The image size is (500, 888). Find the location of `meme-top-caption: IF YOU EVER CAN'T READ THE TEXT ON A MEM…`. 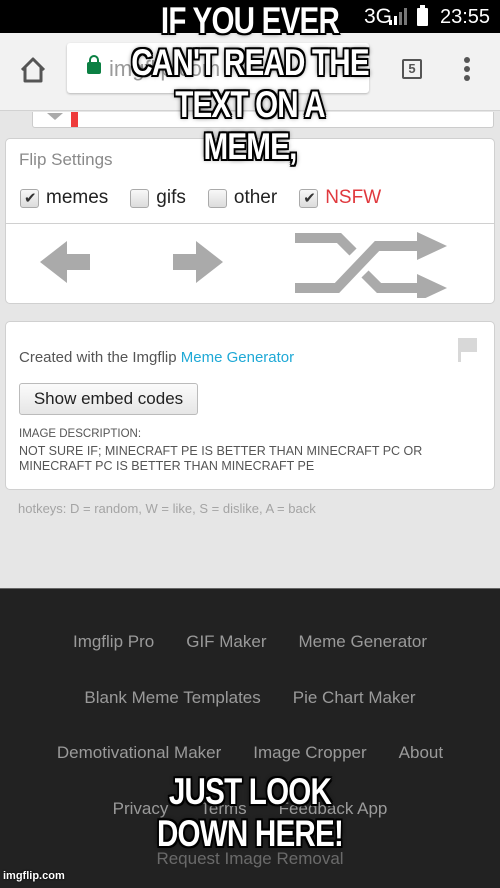

meme-top-caption: IF YOU EVER CAN'T READ THE TEXT ON A MEM… is located at coordinates (250, 83).